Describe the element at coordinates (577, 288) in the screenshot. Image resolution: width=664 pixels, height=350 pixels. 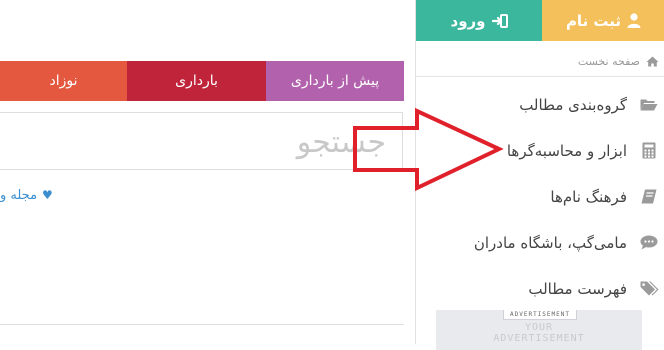
I see `sidebar-item-label: فهرست مطالب` at that location.